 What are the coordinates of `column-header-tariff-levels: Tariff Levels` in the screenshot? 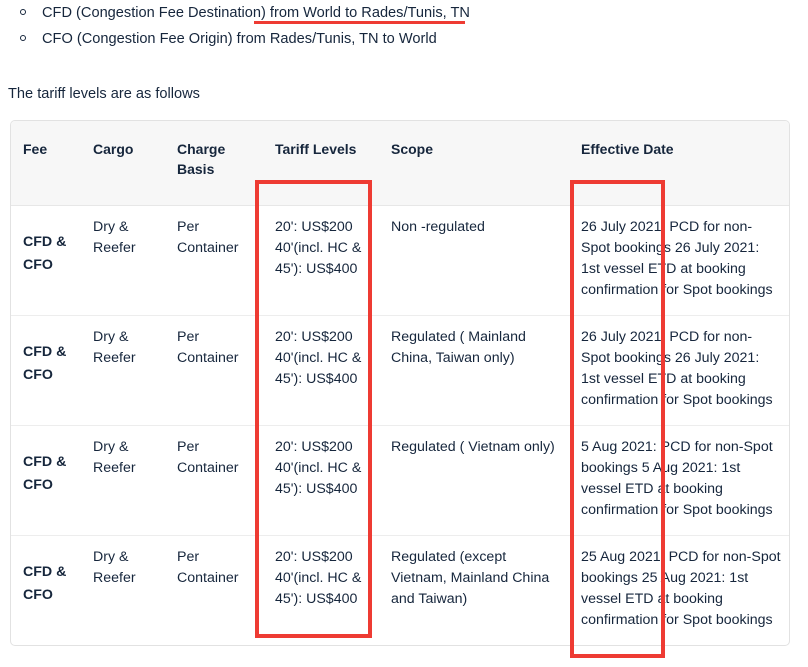 It's located at (321, 163).